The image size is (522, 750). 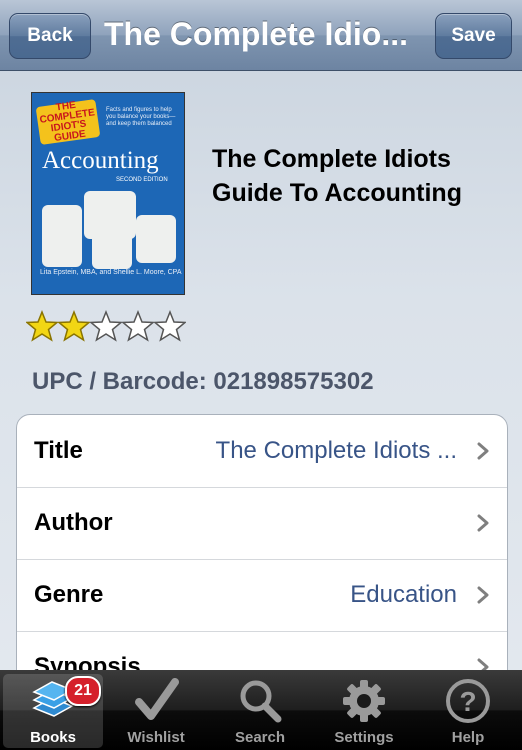 What do you see at coordinates (156, 737) in the screenshot?
I see `tab-label: Wishlist` at bounding box center [156, 737].